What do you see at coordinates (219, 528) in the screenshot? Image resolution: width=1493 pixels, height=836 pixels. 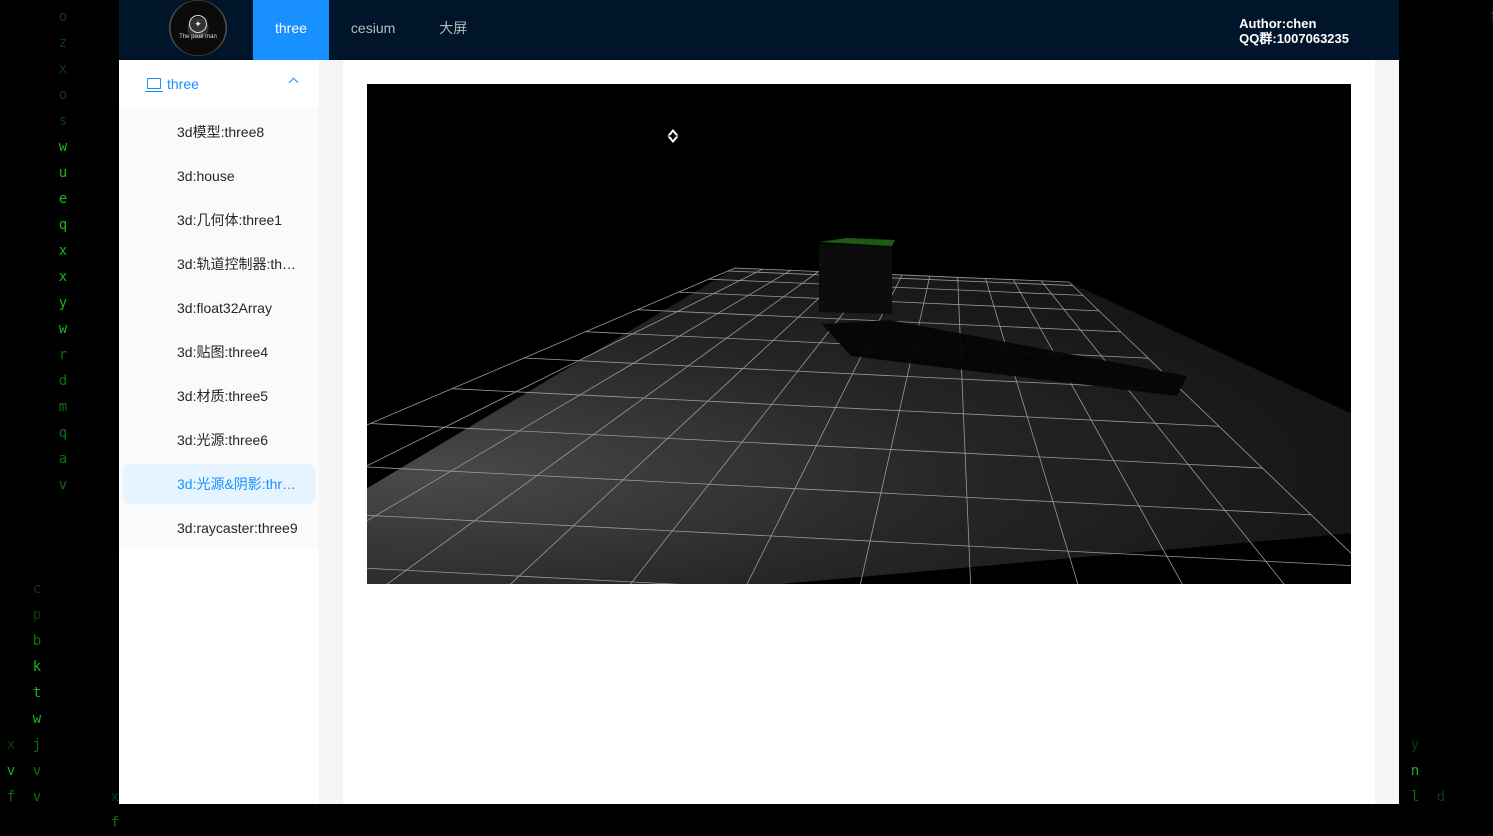 I see `sidebar-item-three9: 3d:raycaster:three9` at bounding box center [219, 528].